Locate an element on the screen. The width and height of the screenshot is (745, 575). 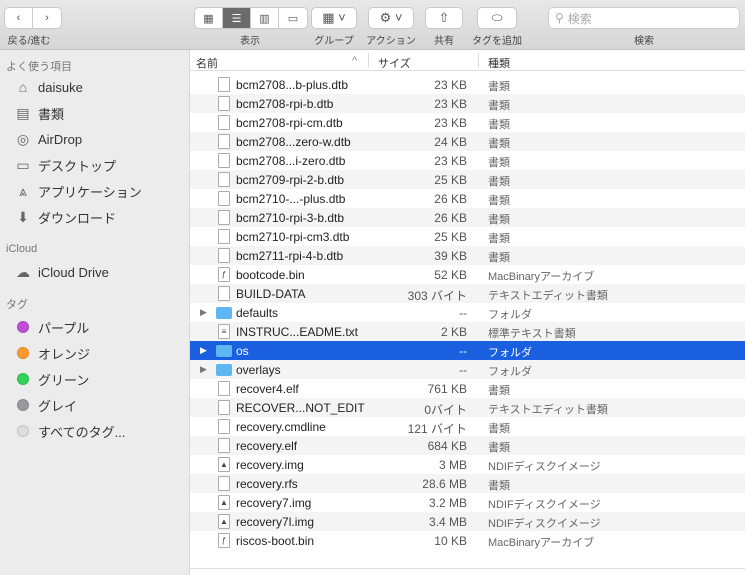
name-column-header: 名前 is located at coordinates (207, 63).